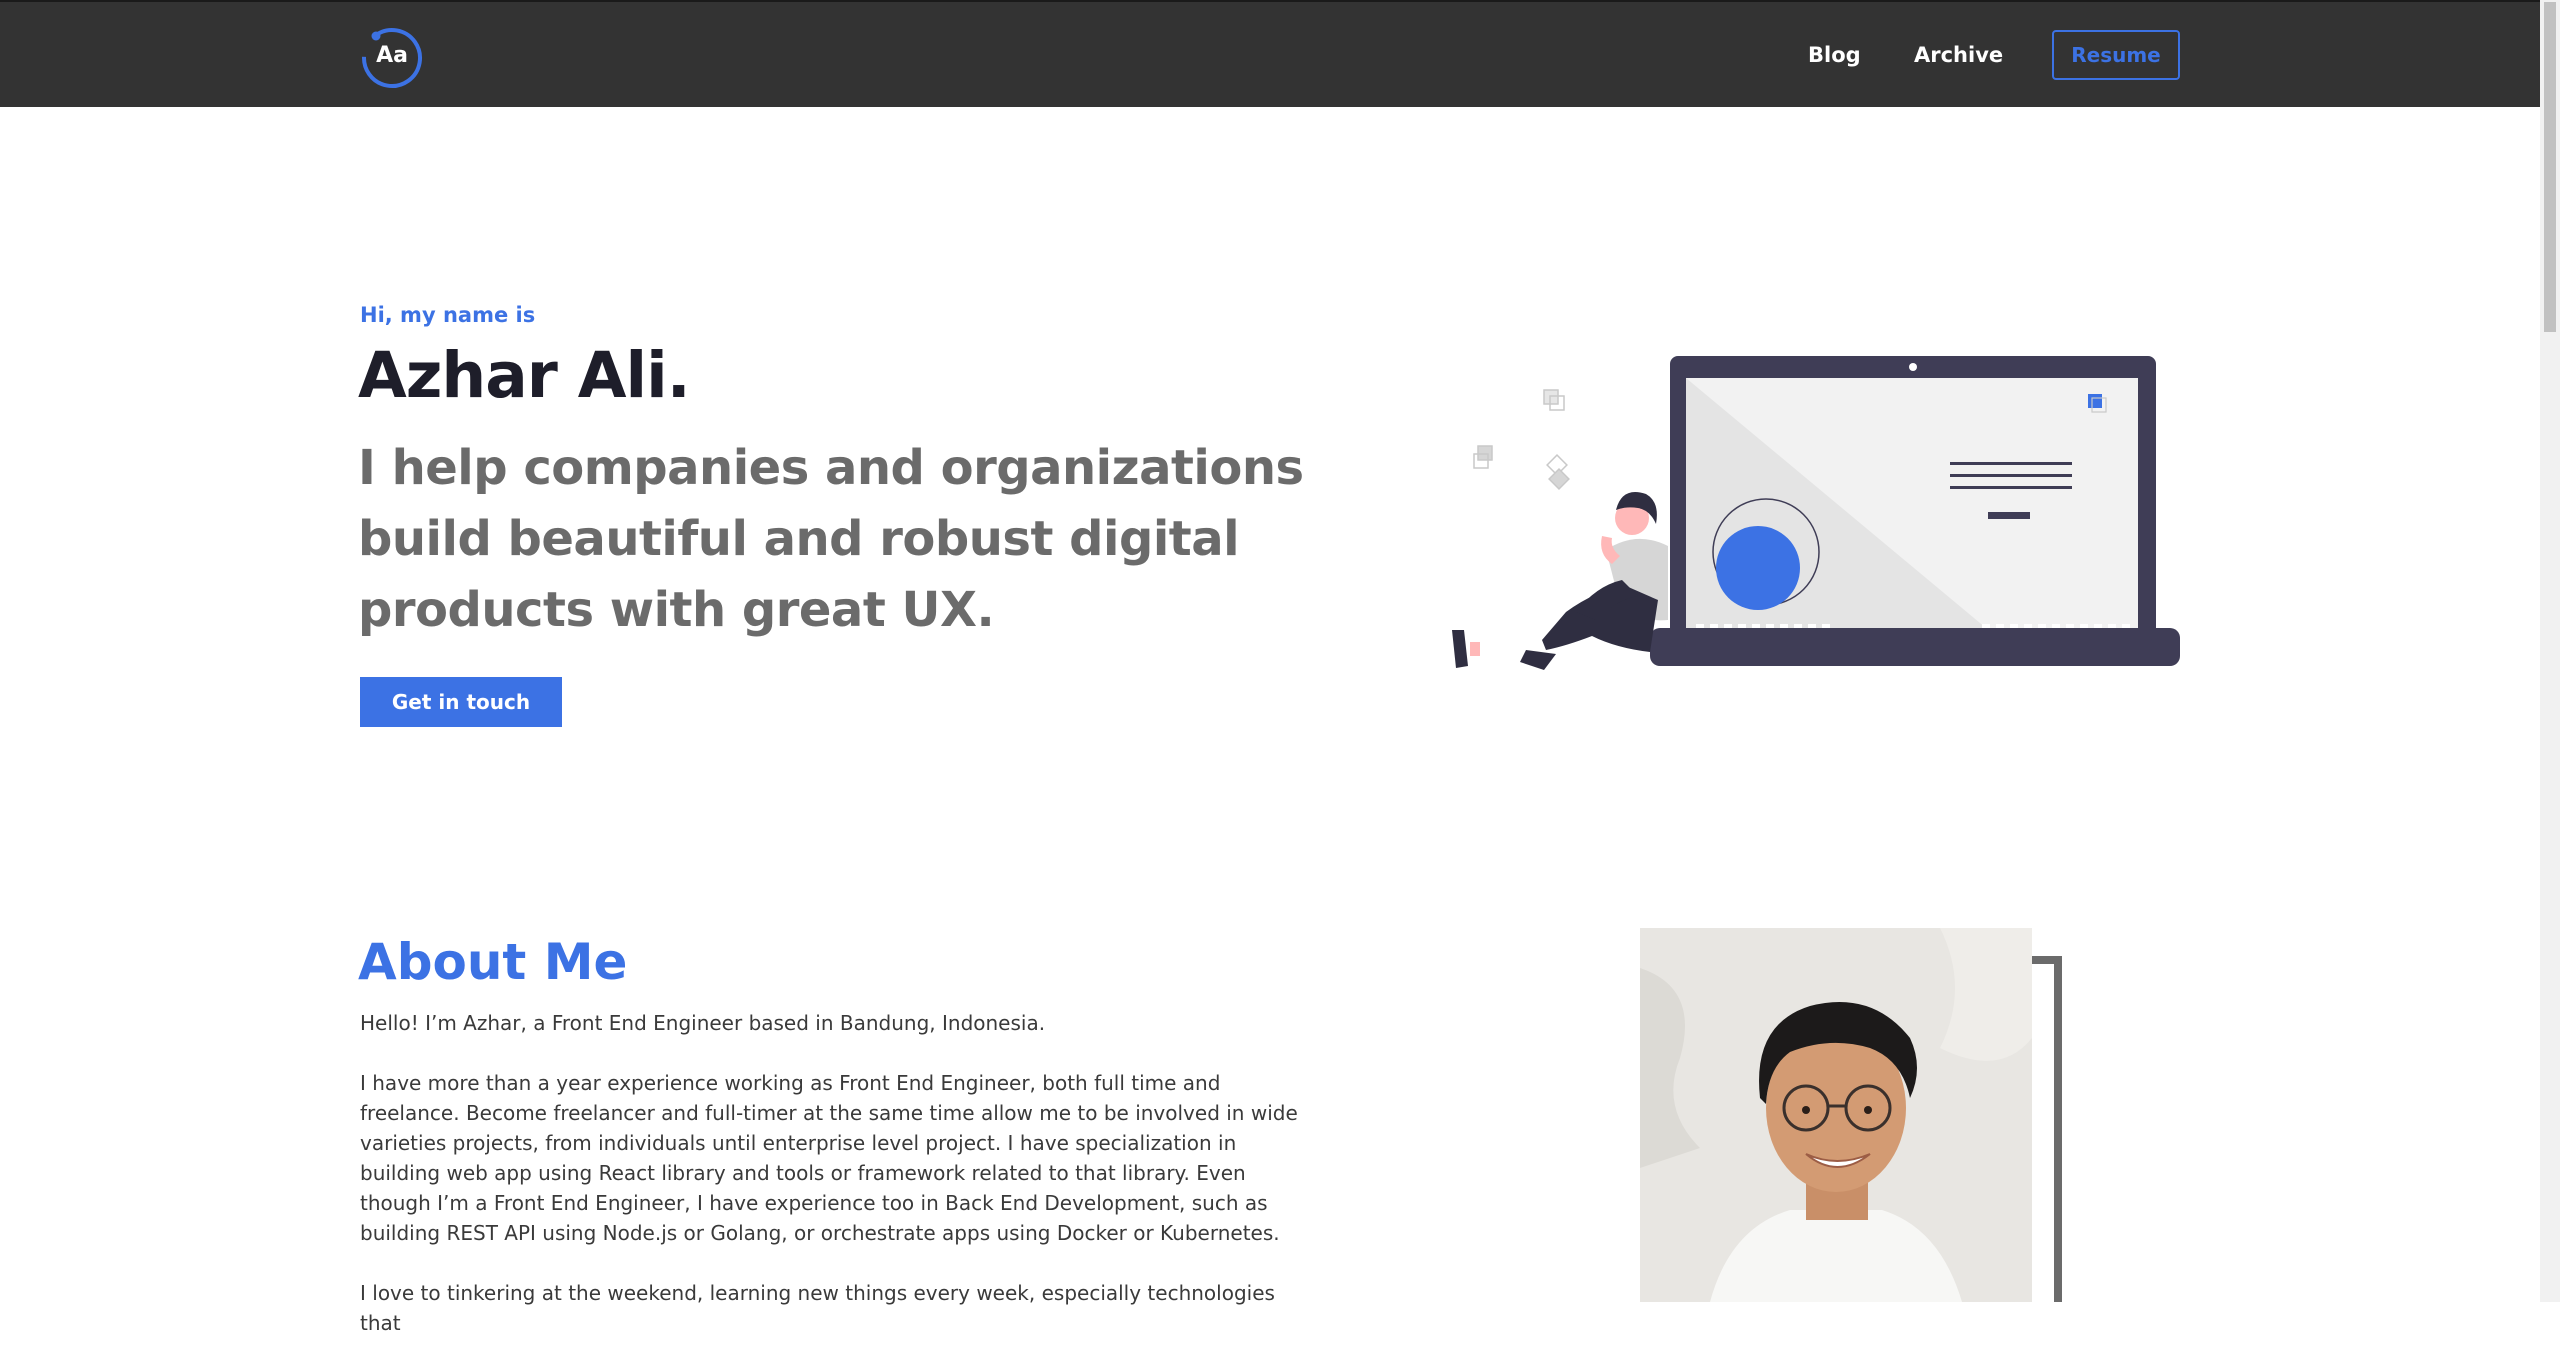 Image resolution: width=2560 pixels, height=1368 pixels. I want to click on site-logo: Aa, so click(392, 56).